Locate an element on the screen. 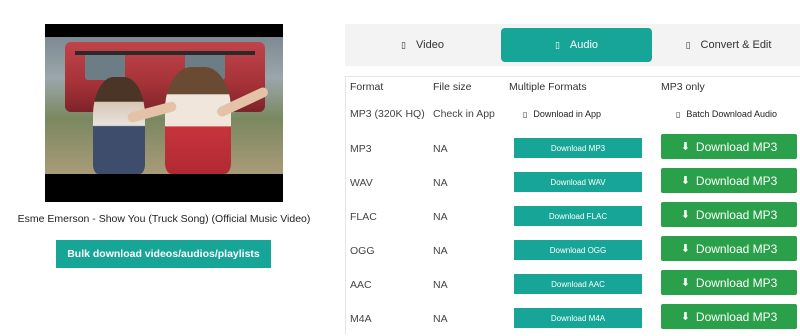 Image resolution: width=800 pixels, height=336 pixels. thumbnail-image is located at coordinates (164, 105).